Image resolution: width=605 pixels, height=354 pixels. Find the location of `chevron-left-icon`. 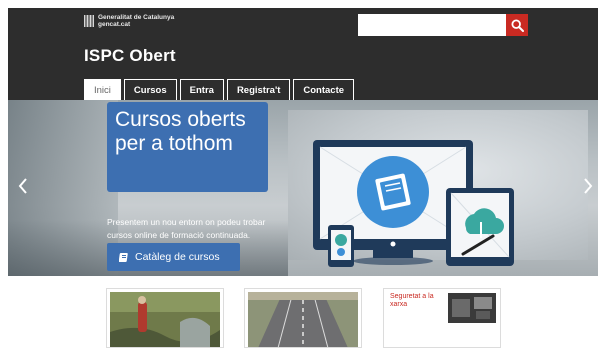

chevron-left-icon is located at coordinates (22, 186).